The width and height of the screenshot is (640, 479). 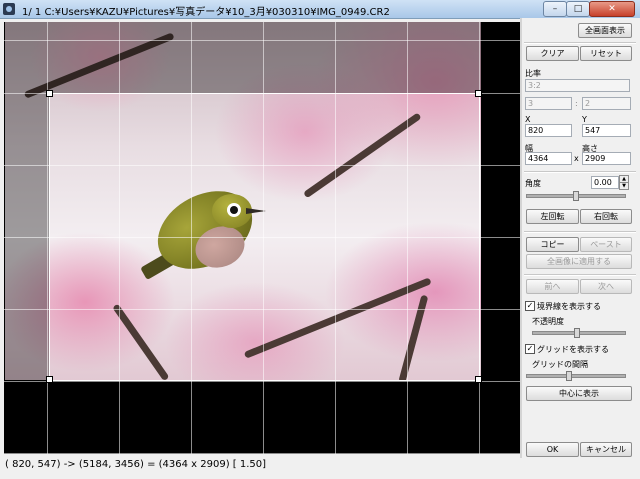 I want to click on maximize-button: □, so click(x=578, y=9).